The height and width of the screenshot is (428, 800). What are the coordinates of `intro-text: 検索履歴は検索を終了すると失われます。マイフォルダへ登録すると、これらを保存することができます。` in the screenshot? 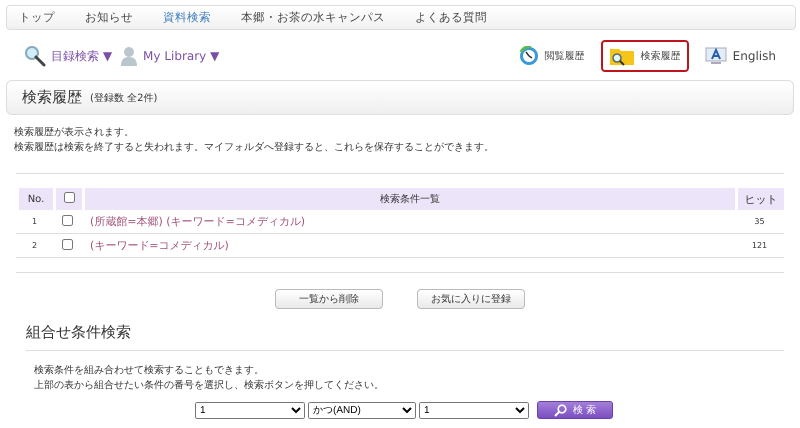 It's located at (254, 147).